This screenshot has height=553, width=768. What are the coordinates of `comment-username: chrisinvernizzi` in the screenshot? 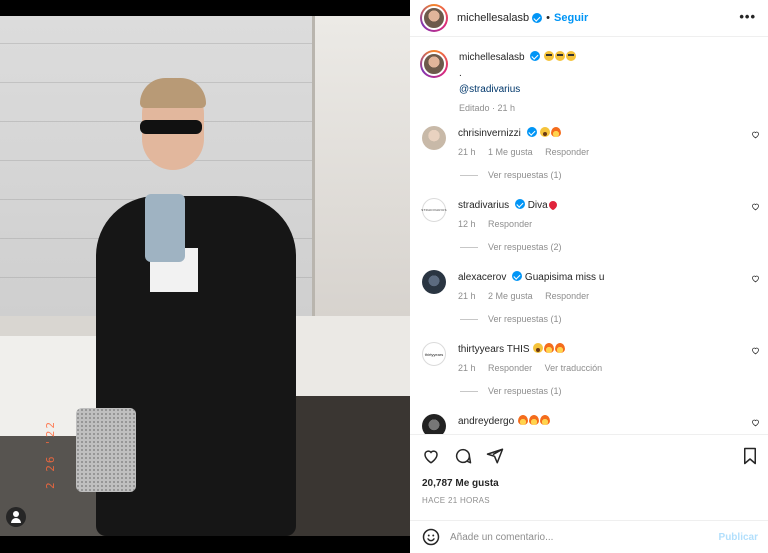 It's located at (489, 133).